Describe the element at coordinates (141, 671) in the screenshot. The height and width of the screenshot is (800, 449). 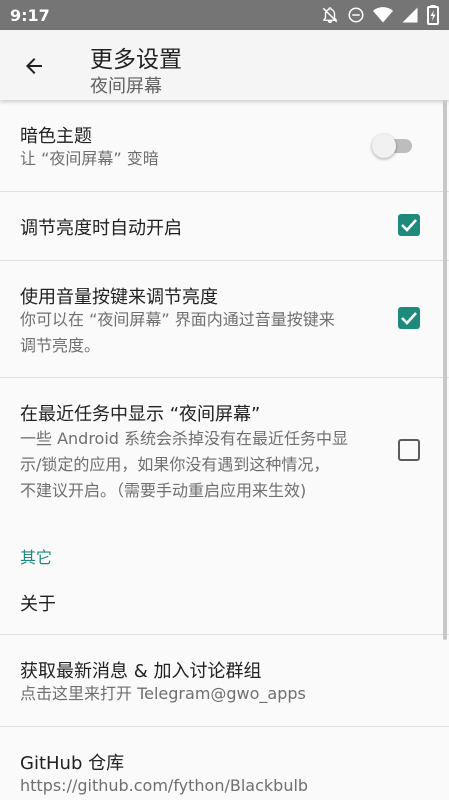
I see `pref-telegram-title: 获取最新消息 & 加入讨论群组` at that location.